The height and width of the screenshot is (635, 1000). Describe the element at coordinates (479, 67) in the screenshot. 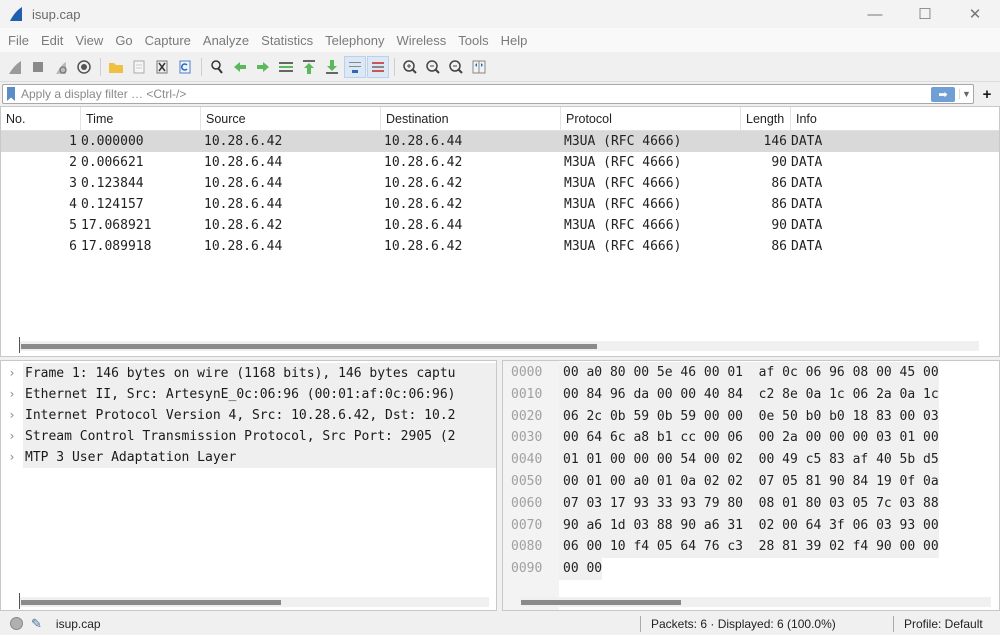

I see `resize-columns-icon` at that location.